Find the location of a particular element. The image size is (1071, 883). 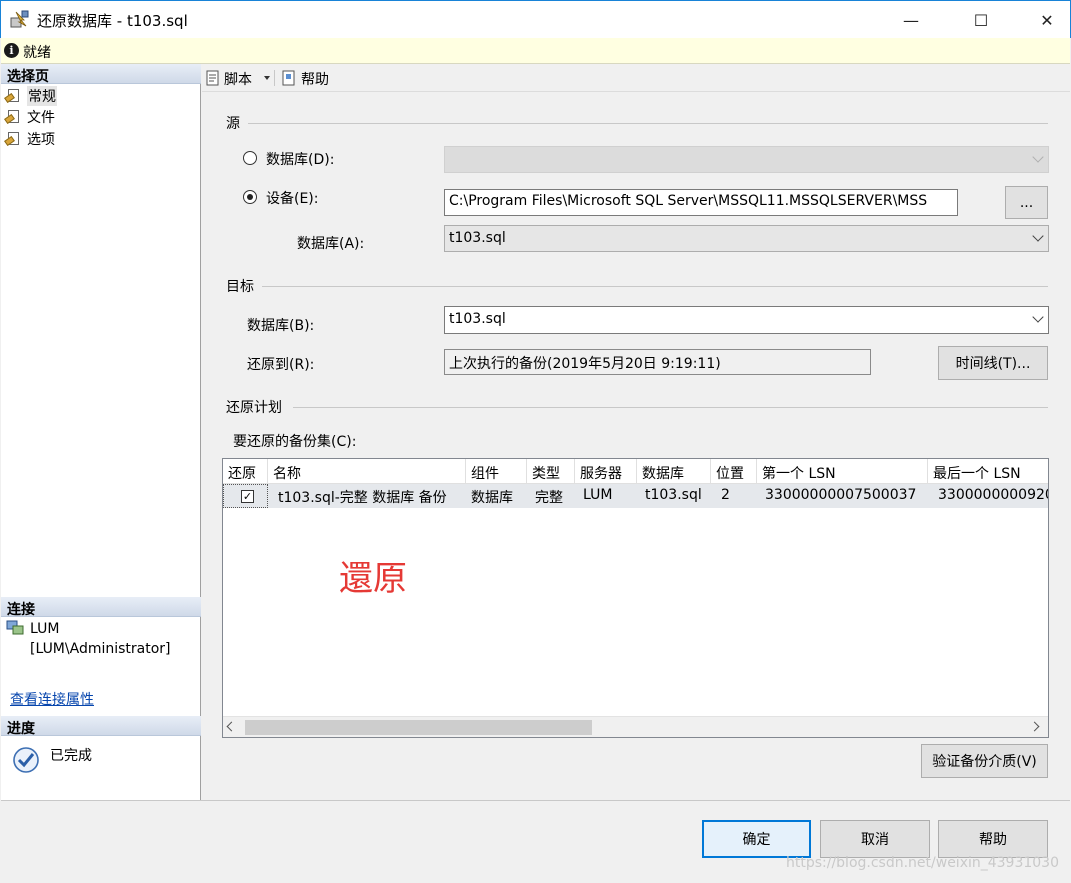

column-header-component: 组件 is located at coordinates (496, 471).